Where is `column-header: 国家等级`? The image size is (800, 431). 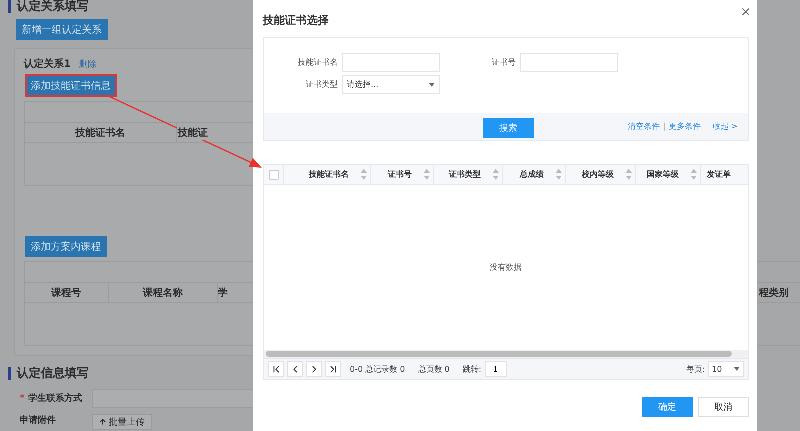 column-header: 国家等级 is located at coordinates (663, 174).